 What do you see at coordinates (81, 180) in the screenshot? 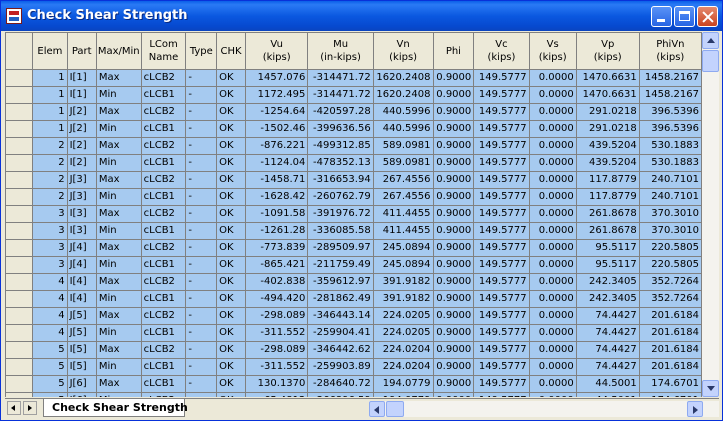
I see `table-cell: J[3]` at bounding box center [81, 180].